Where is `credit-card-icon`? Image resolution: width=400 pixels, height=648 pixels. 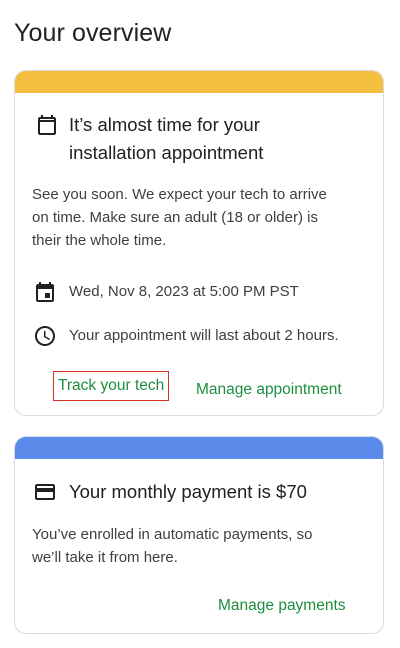
credit-card-icon is located at coordinates (45, 492).